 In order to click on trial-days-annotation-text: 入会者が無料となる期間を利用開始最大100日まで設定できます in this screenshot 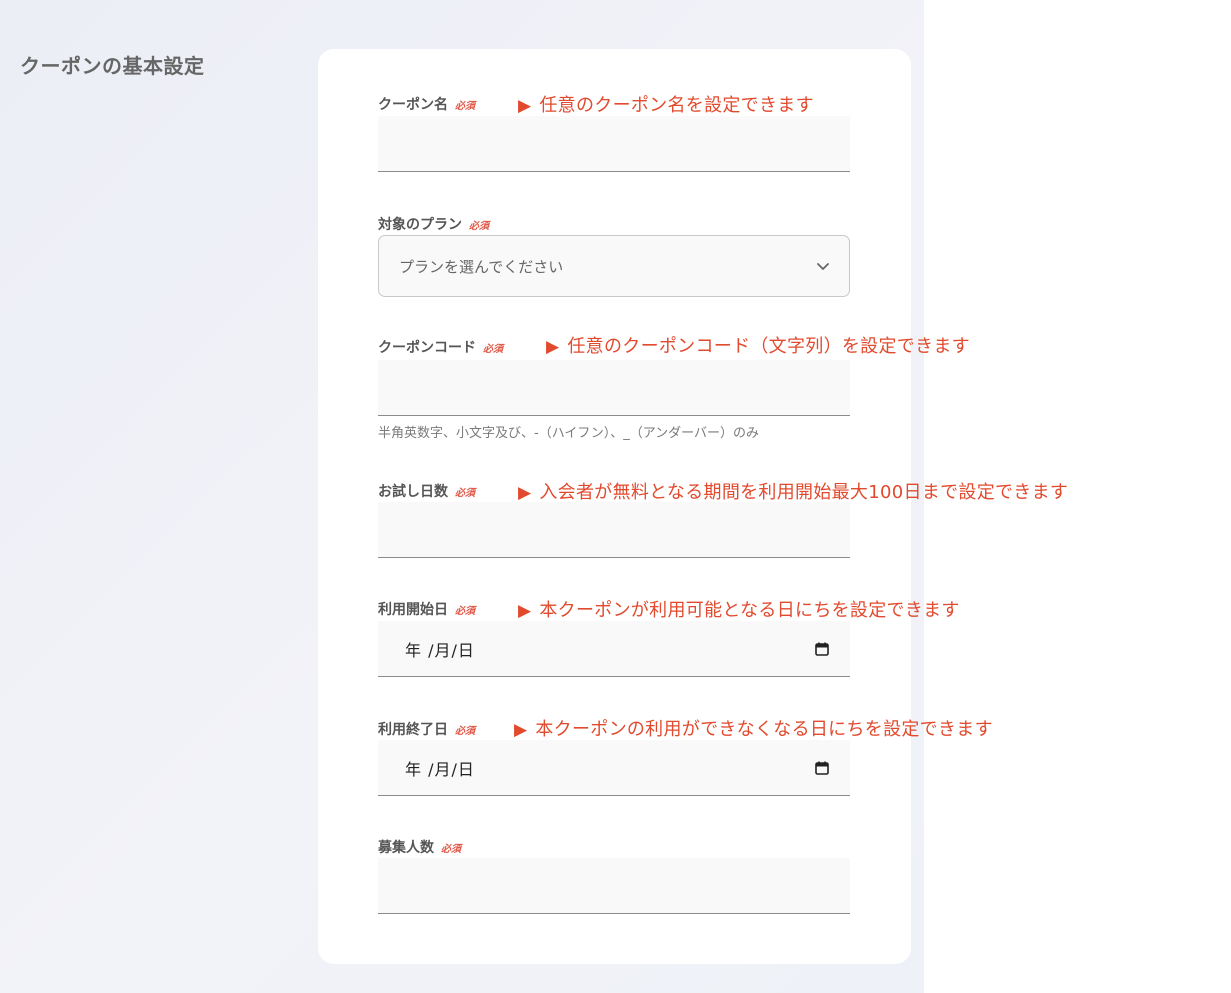, I will do `click(804, 492)`.